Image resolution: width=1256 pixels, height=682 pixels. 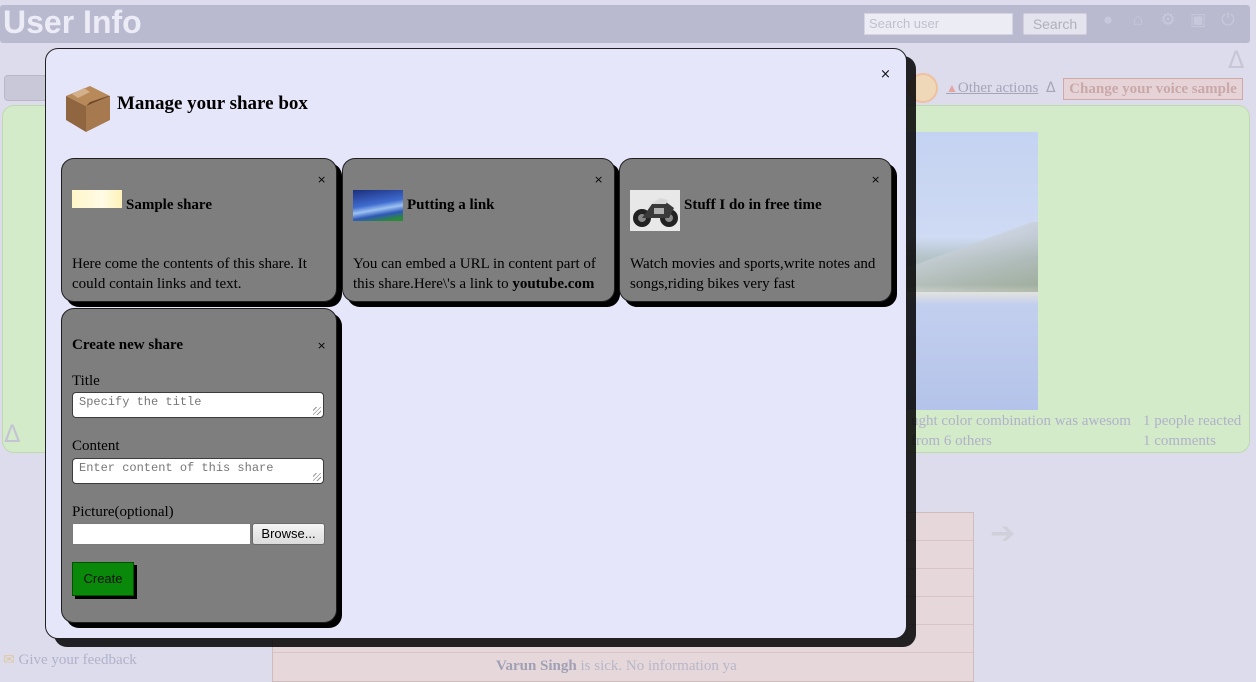 I want to click on share-title: Stuff I do in free time, so click(x=753, y=205).